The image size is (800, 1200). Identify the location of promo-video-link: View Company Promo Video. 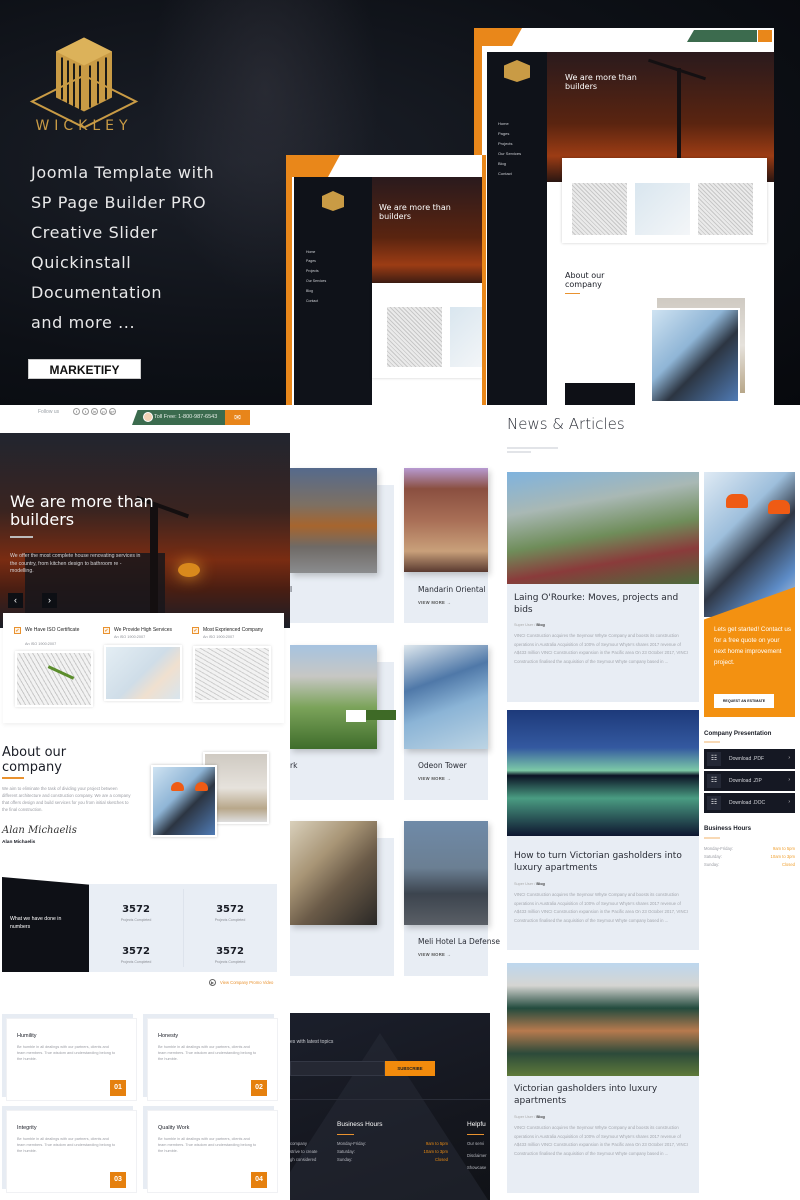
(246, 982).